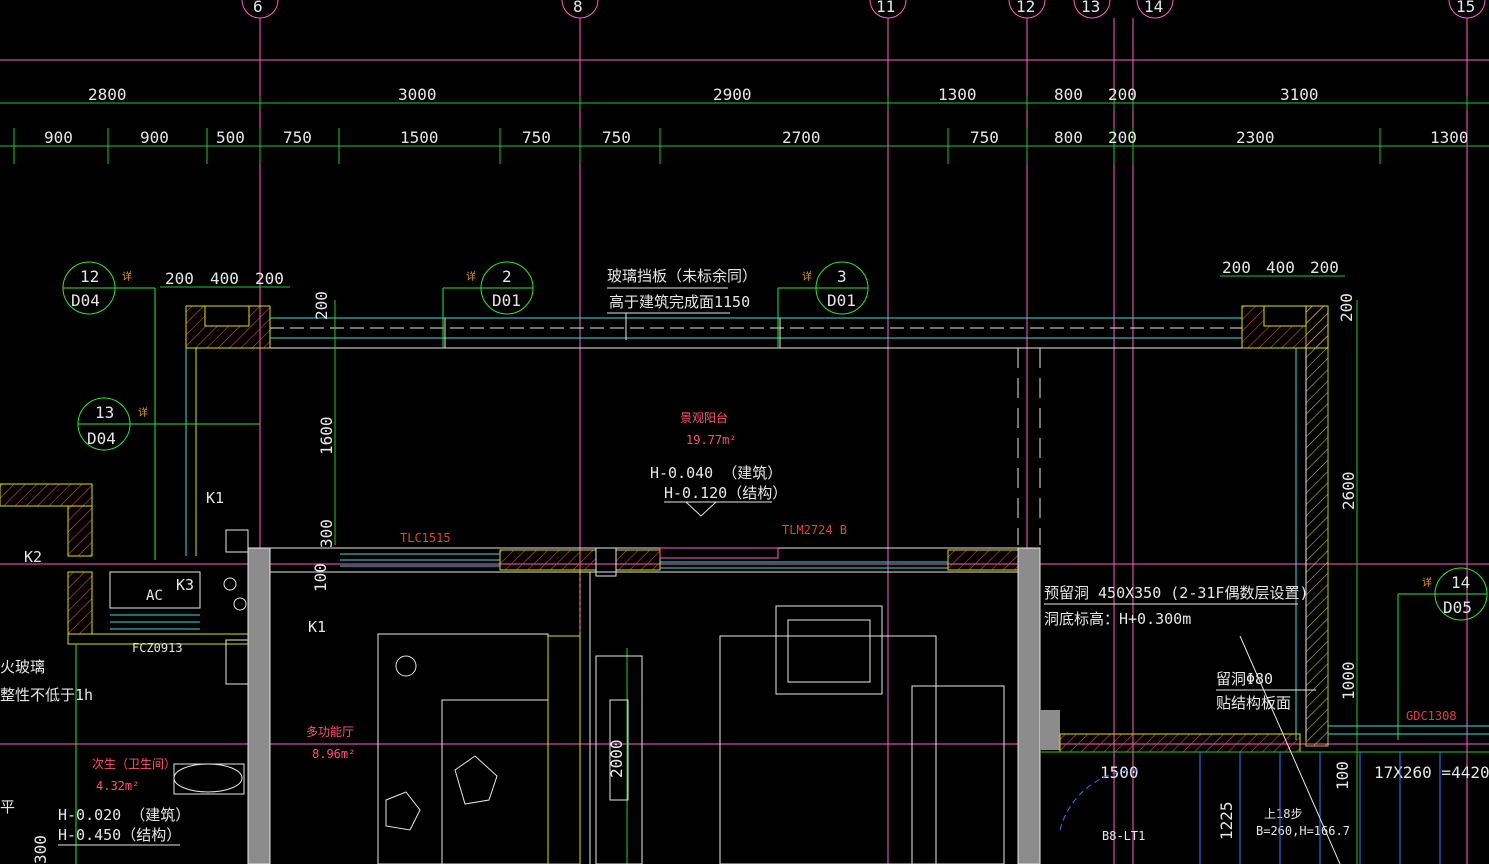 The image size is (1489, 864). What do you see at coordinates (320, 577) in the screenshot?
I see `vdim-100: 100` at bounding box center [320, 577].